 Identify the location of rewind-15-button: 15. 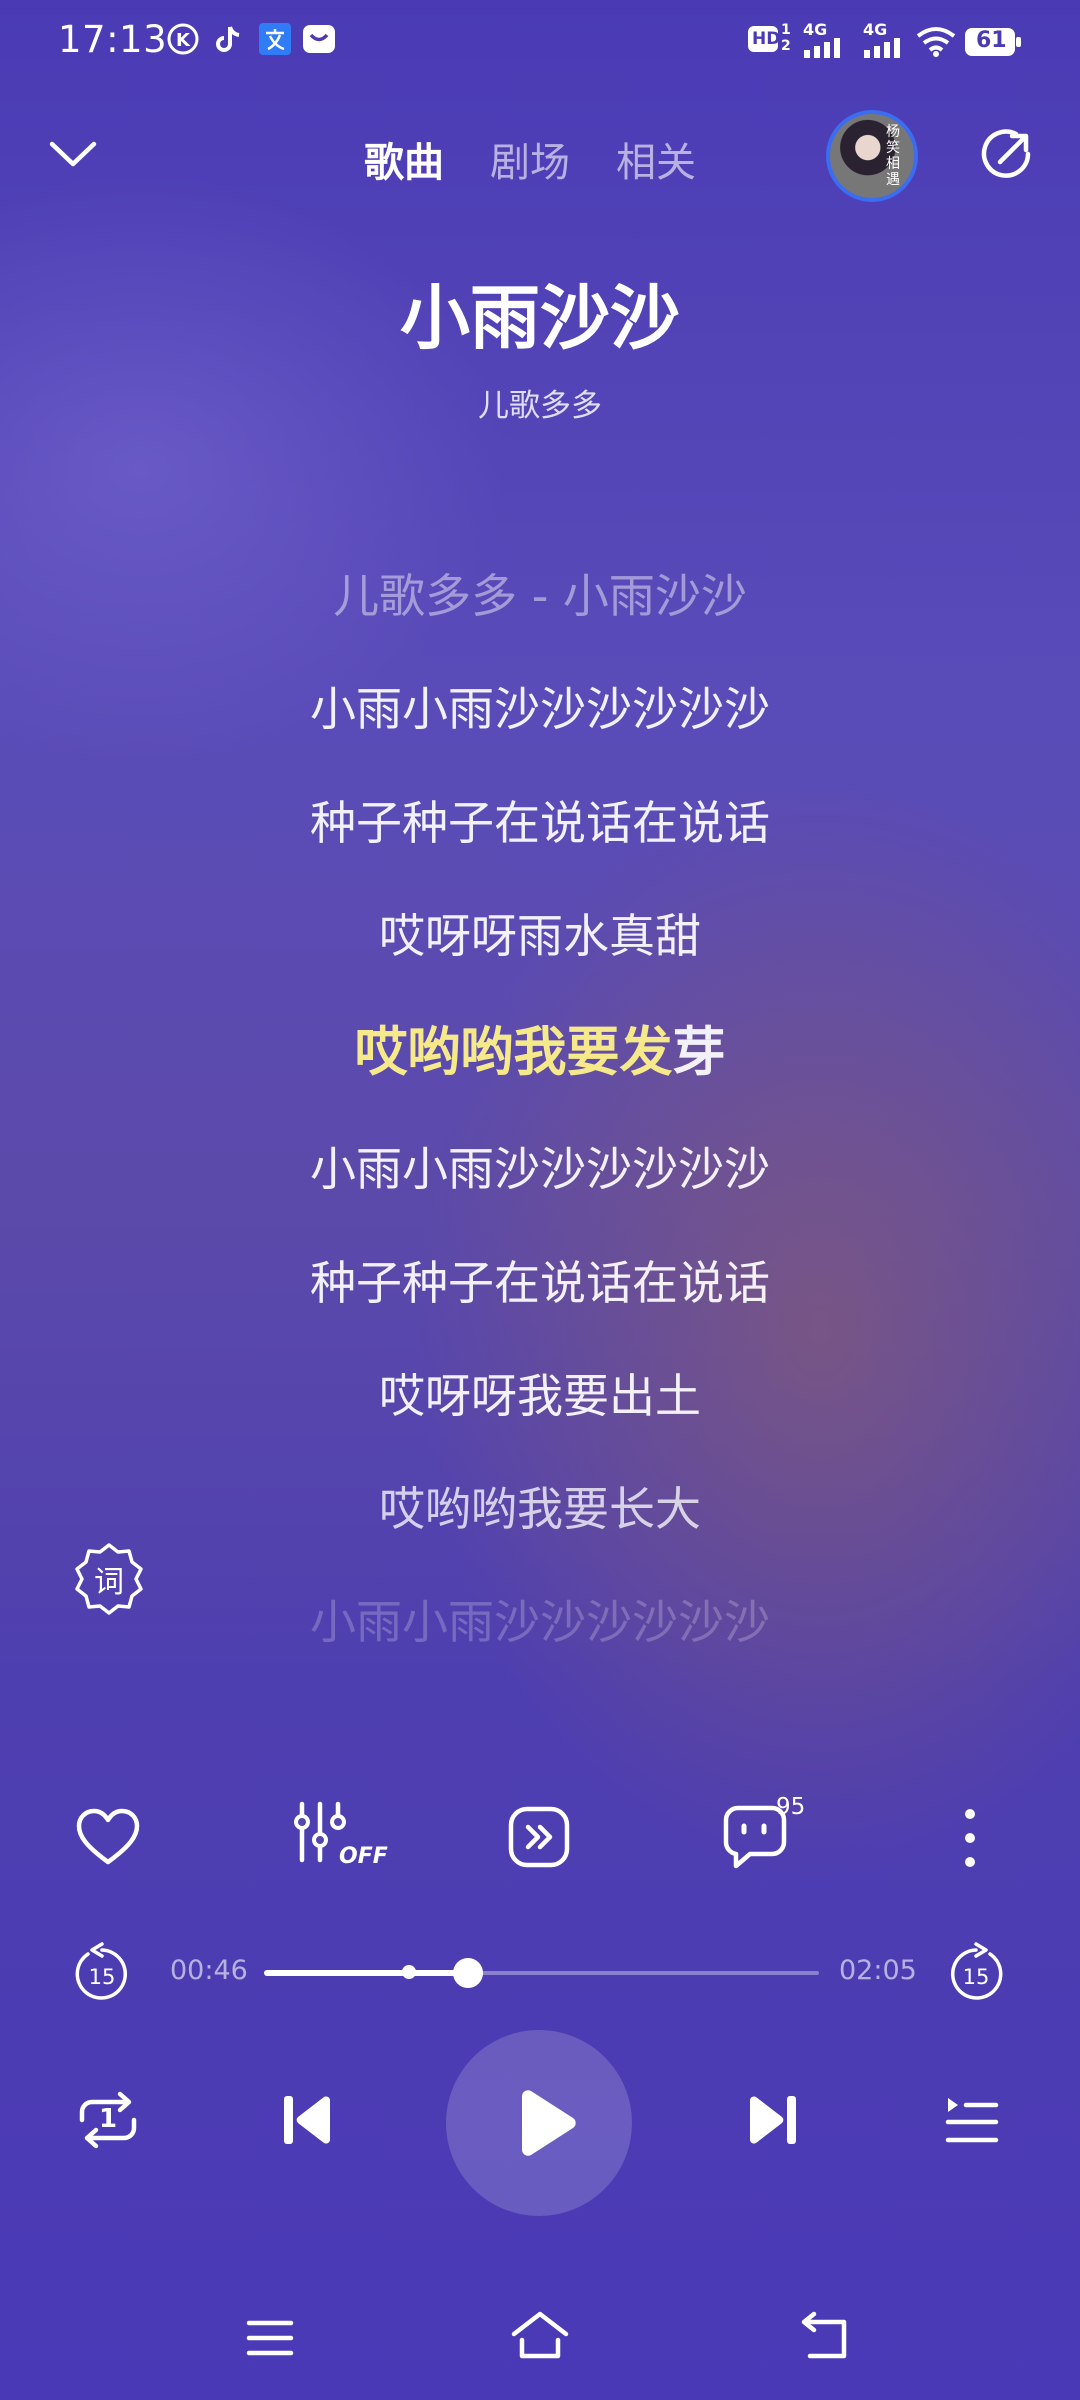
(102, 1972).